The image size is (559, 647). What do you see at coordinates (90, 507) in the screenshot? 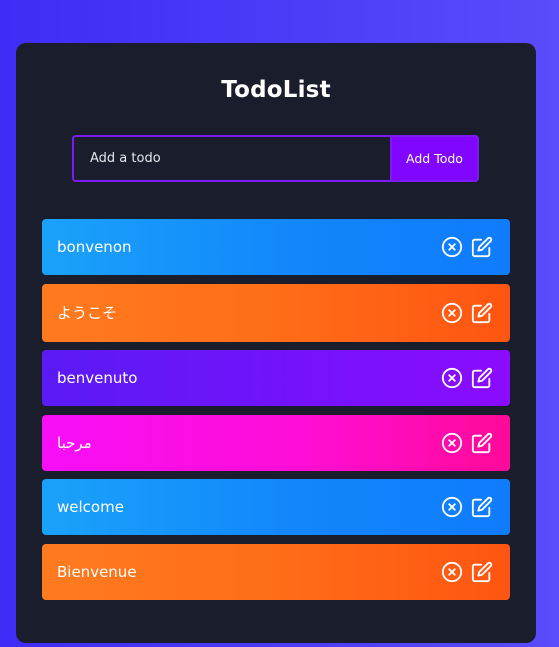
I see `todo-text: welcome` at bounding box center [90, 507].